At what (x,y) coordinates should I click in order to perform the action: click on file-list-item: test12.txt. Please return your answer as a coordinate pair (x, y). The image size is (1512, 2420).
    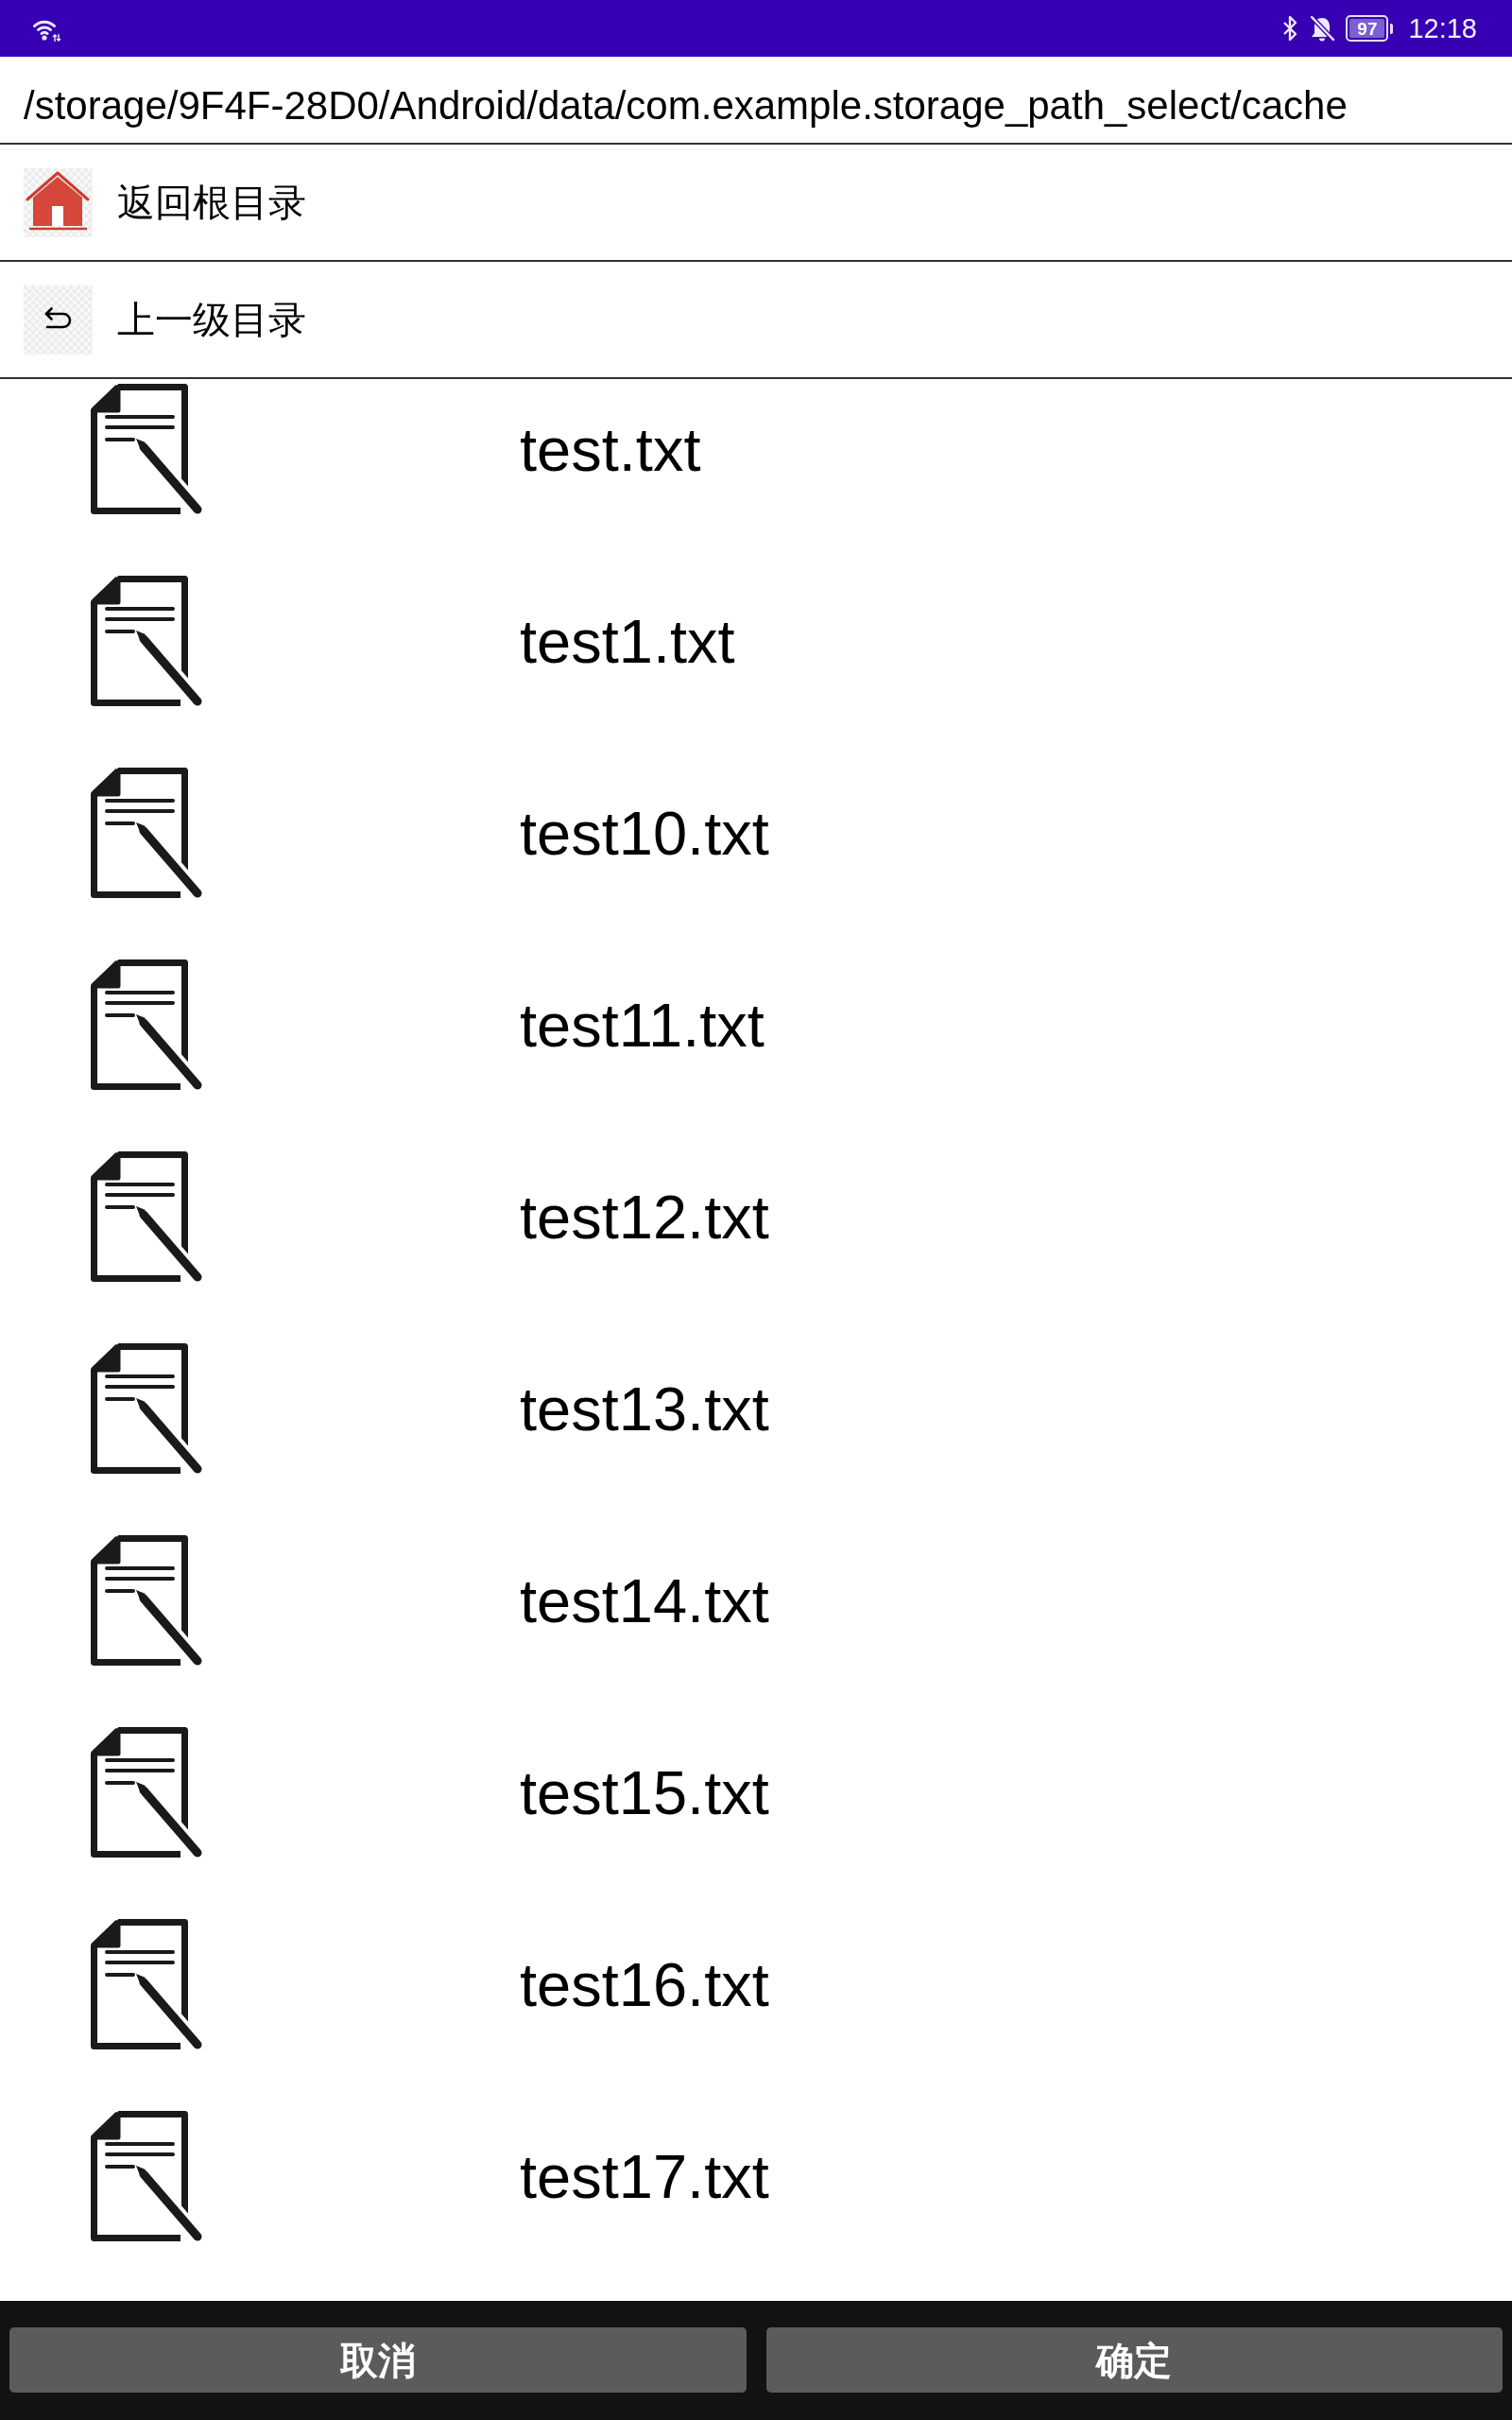
    Looking at the image, I should click on (756, 1217).